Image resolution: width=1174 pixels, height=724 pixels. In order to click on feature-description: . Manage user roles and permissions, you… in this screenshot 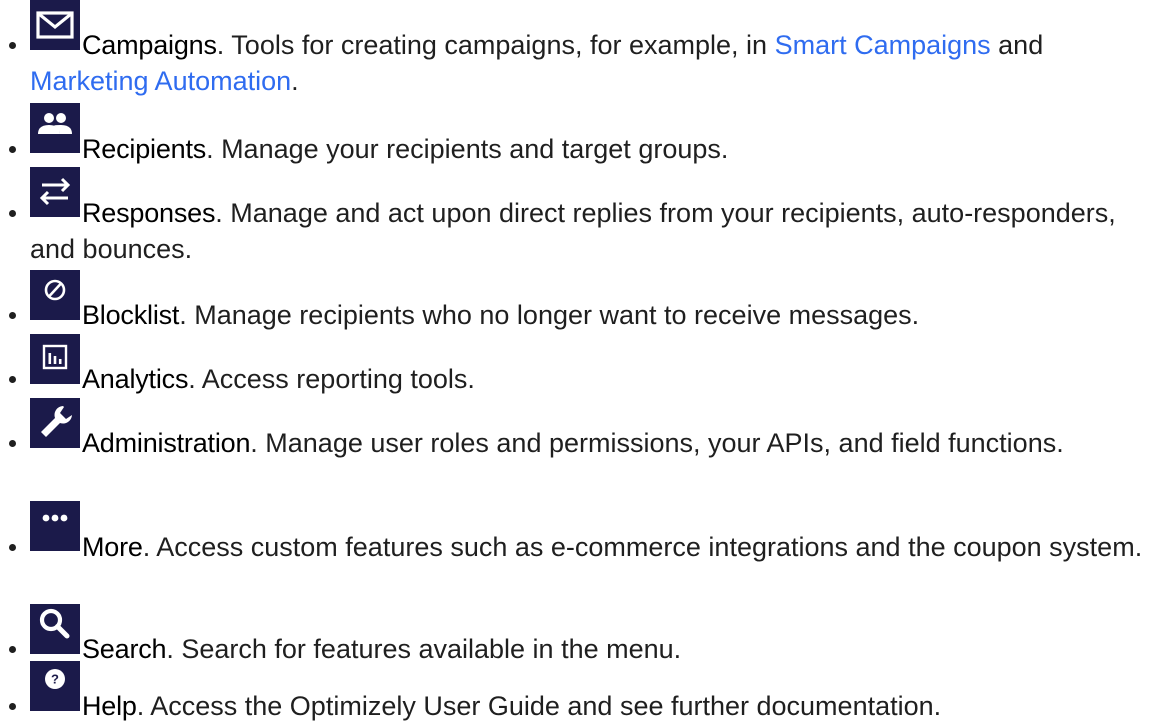, I will do `click(657, 443)`.